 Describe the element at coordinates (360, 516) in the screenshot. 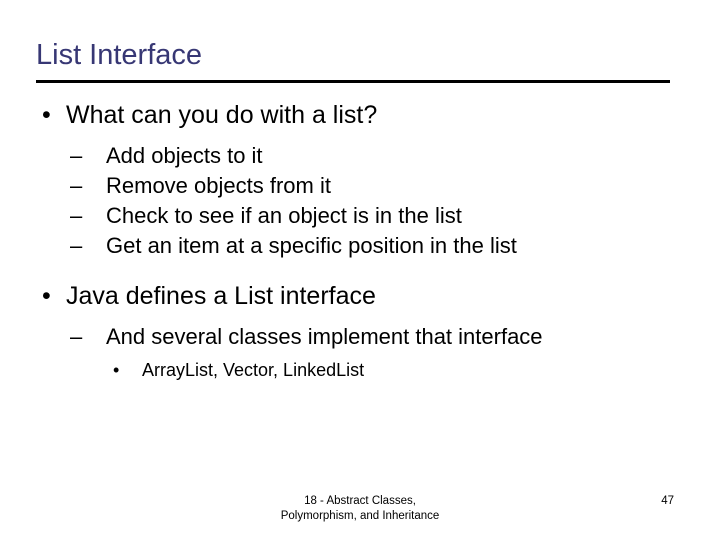

I see `footer-line-2: Polymorphism, and Inheritance` at that location.